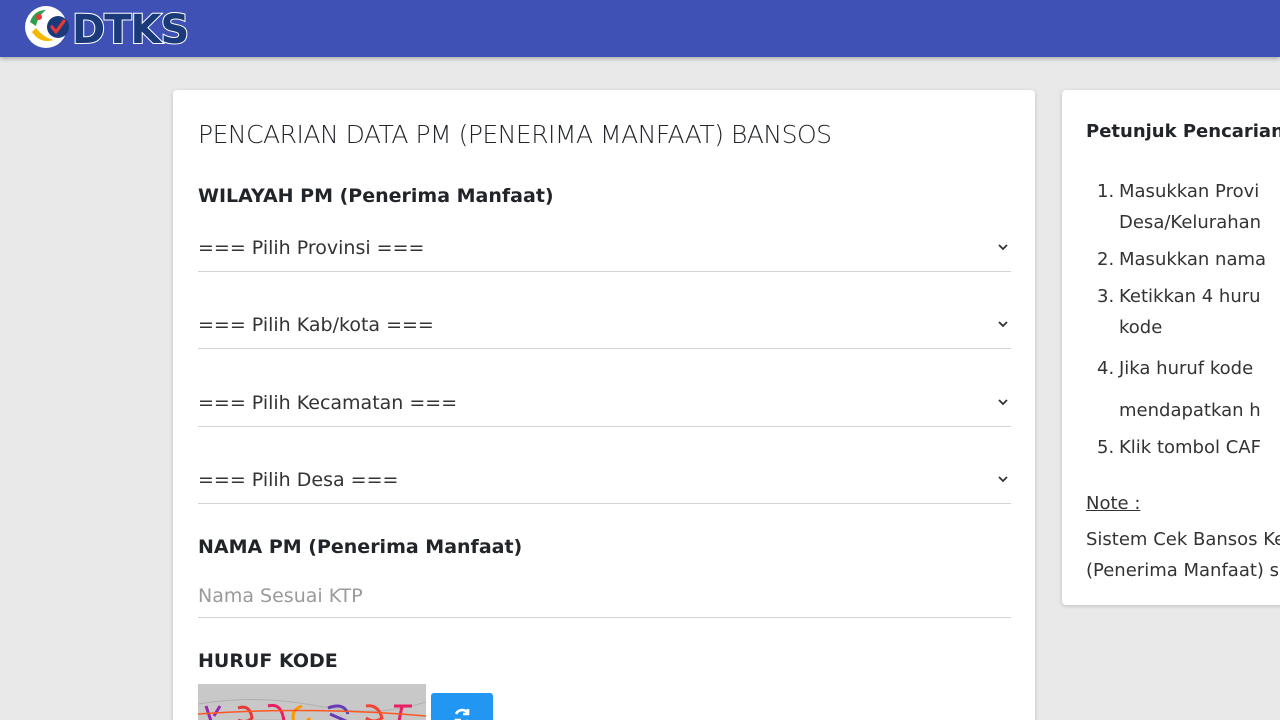 This screenshot has height=720, width=1280. Describe the element at coordinates (1179, 389) in the screenshot. I see `list-item: 4. Jika huruf kode mendapatkan h` at that location.